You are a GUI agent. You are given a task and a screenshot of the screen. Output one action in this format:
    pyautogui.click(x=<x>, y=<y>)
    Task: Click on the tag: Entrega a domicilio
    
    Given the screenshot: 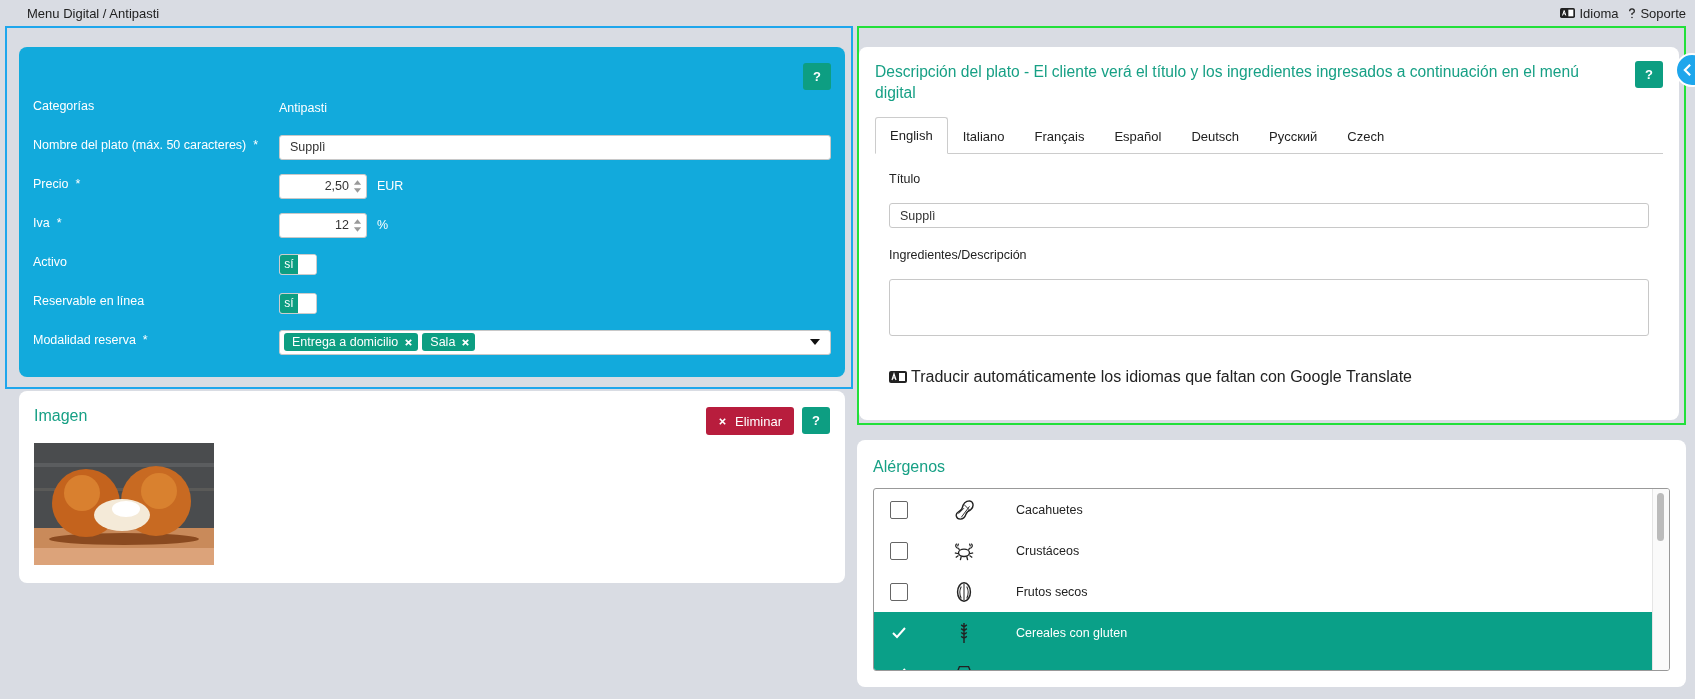 What is the action you would take?
    pyautogui.click(x=351, y=342)
    